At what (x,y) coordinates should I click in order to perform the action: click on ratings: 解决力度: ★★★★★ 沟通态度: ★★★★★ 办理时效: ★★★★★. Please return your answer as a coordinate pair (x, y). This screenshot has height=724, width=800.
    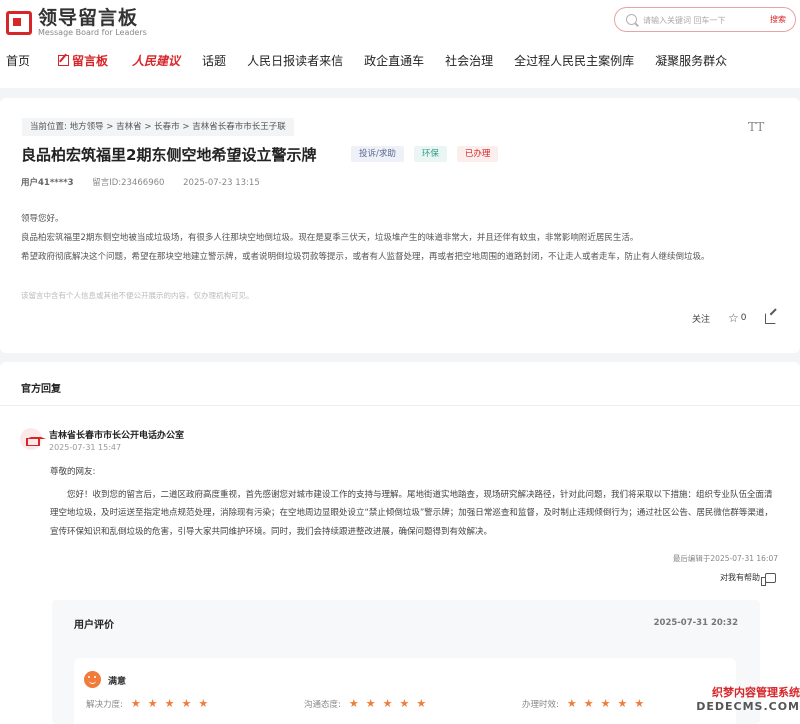
    Looking at the image, I should click on (413, 703).